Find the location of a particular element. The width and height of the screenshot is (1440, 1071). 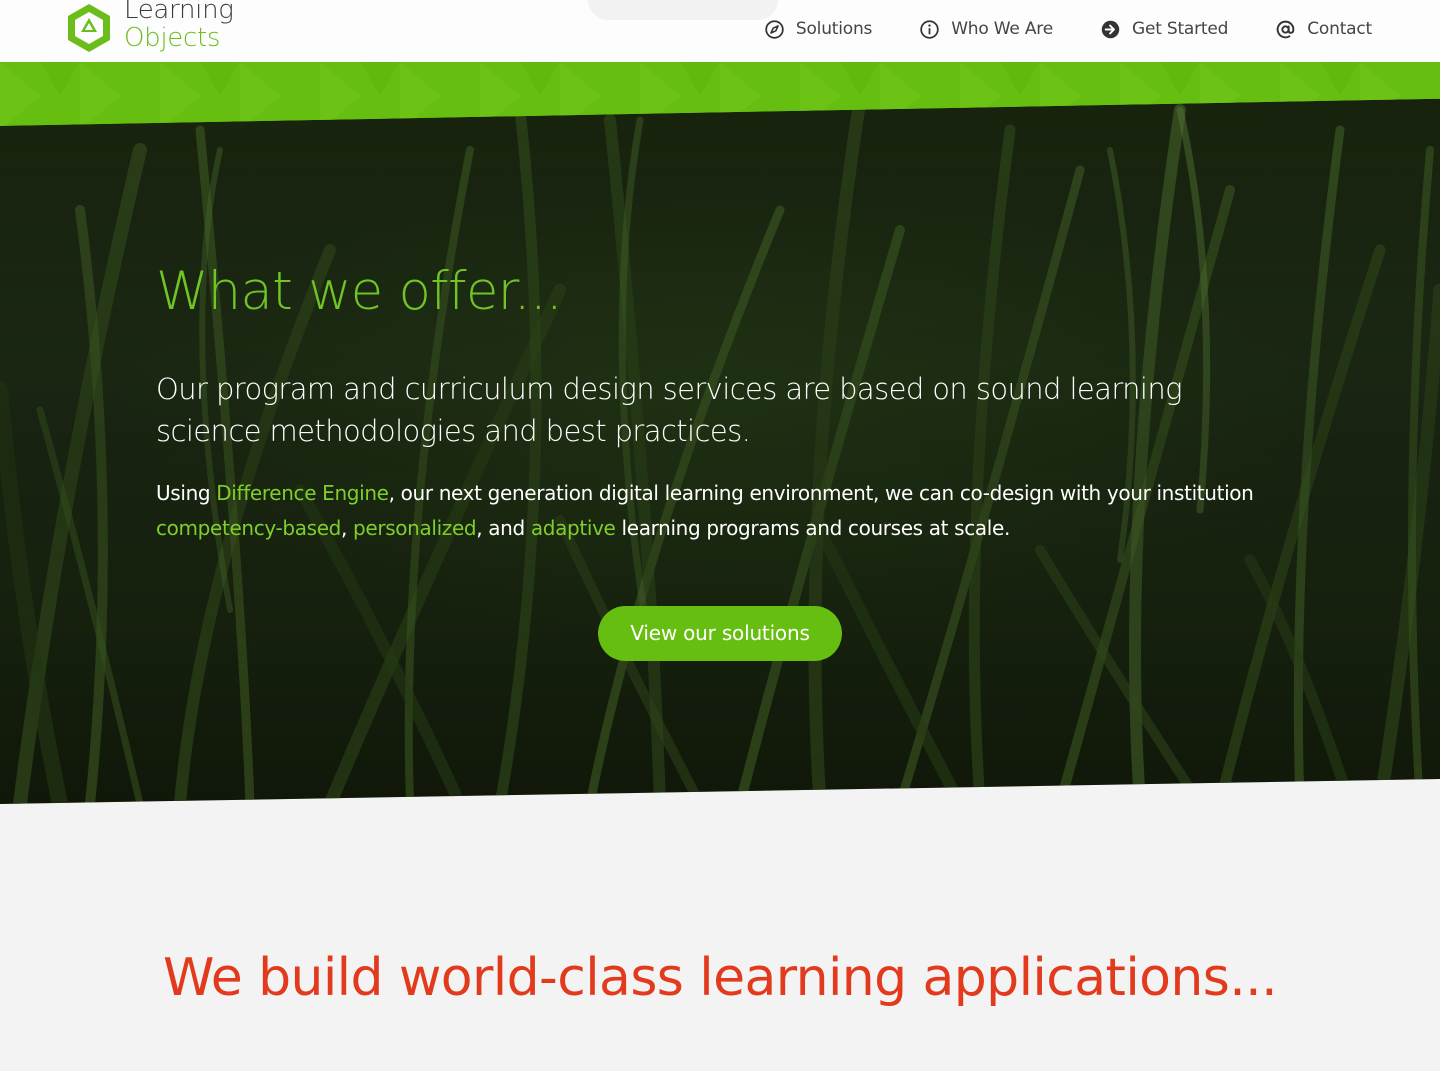

at-sign-icon is located at coordinates (1285, 29).